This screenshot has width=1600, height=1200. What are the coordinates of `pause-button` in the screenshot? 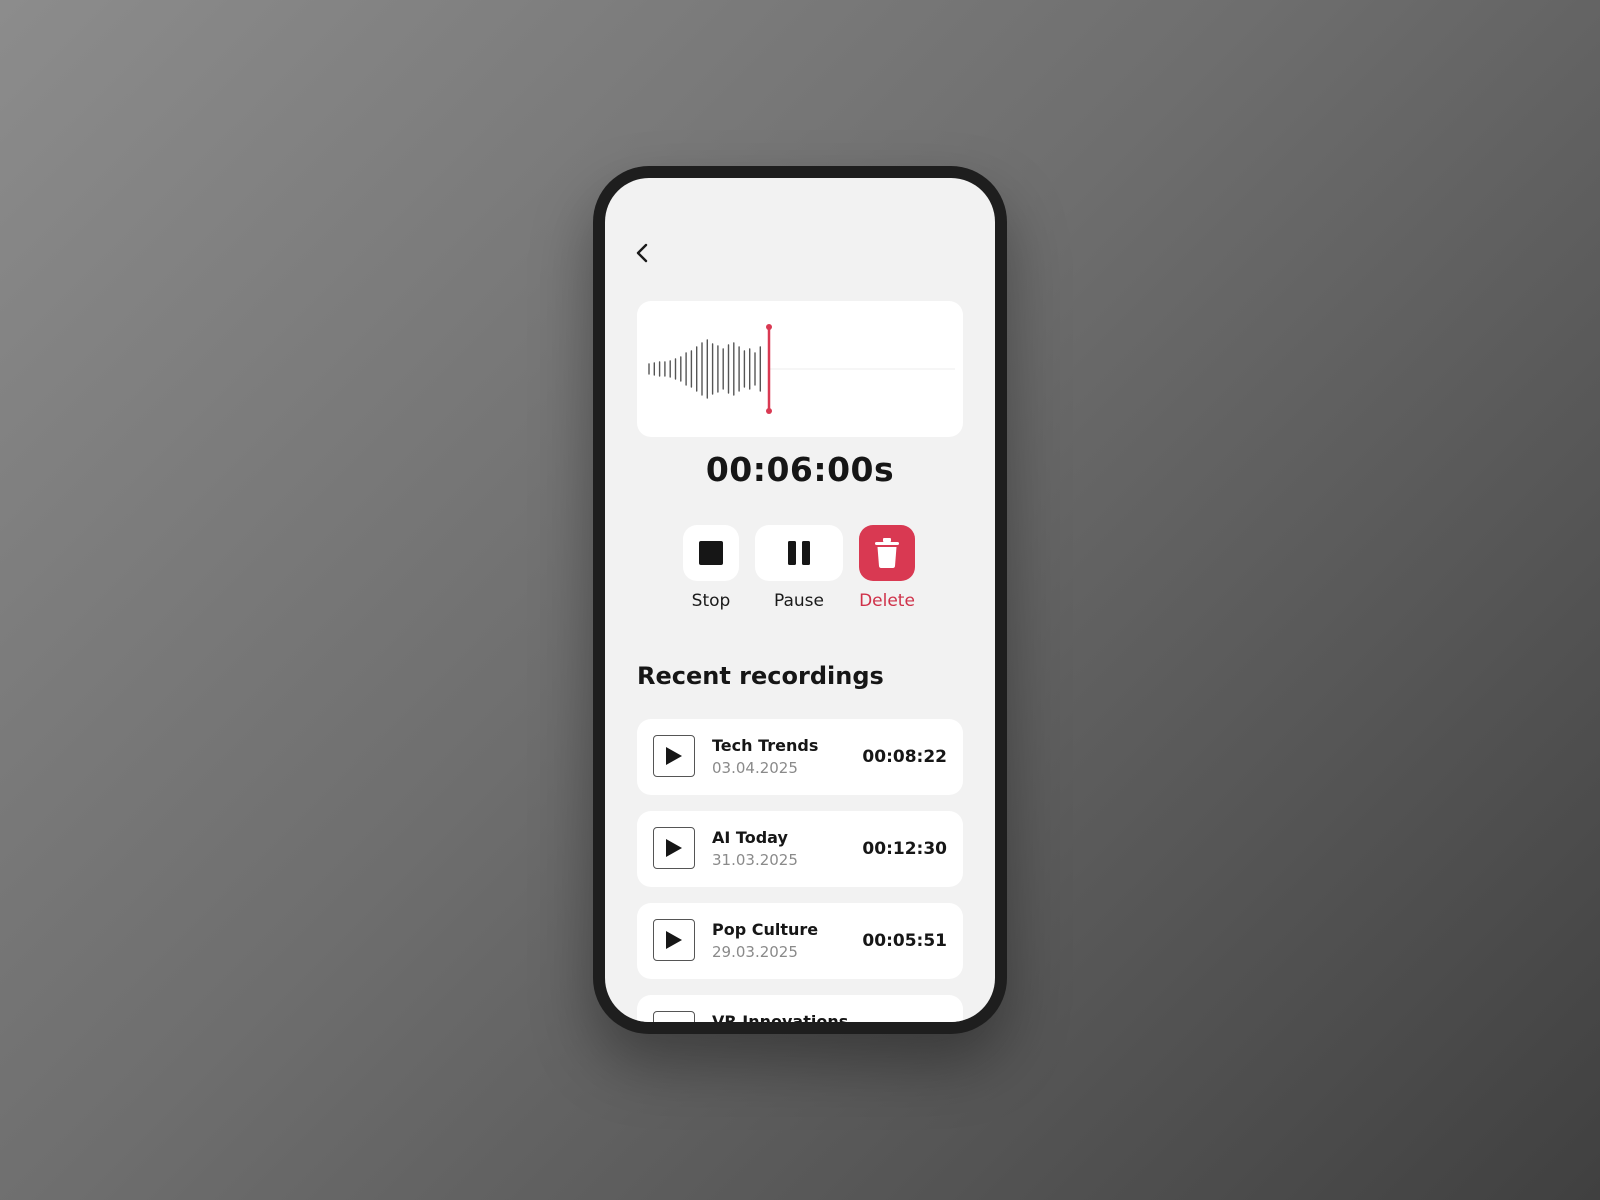 It's located at (799, 553).